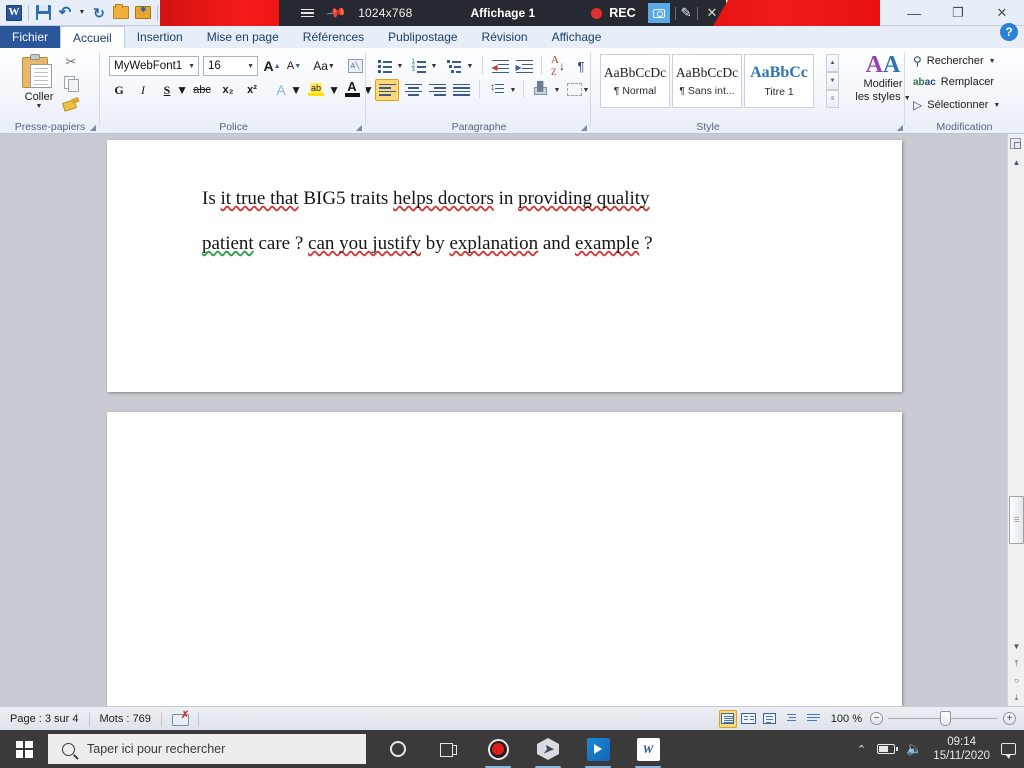  What do you see at coordinates (513, 90) in the screenshot?
I see `line-spacing-dropdown-icon: ▼` at bounding box center [513, 90].